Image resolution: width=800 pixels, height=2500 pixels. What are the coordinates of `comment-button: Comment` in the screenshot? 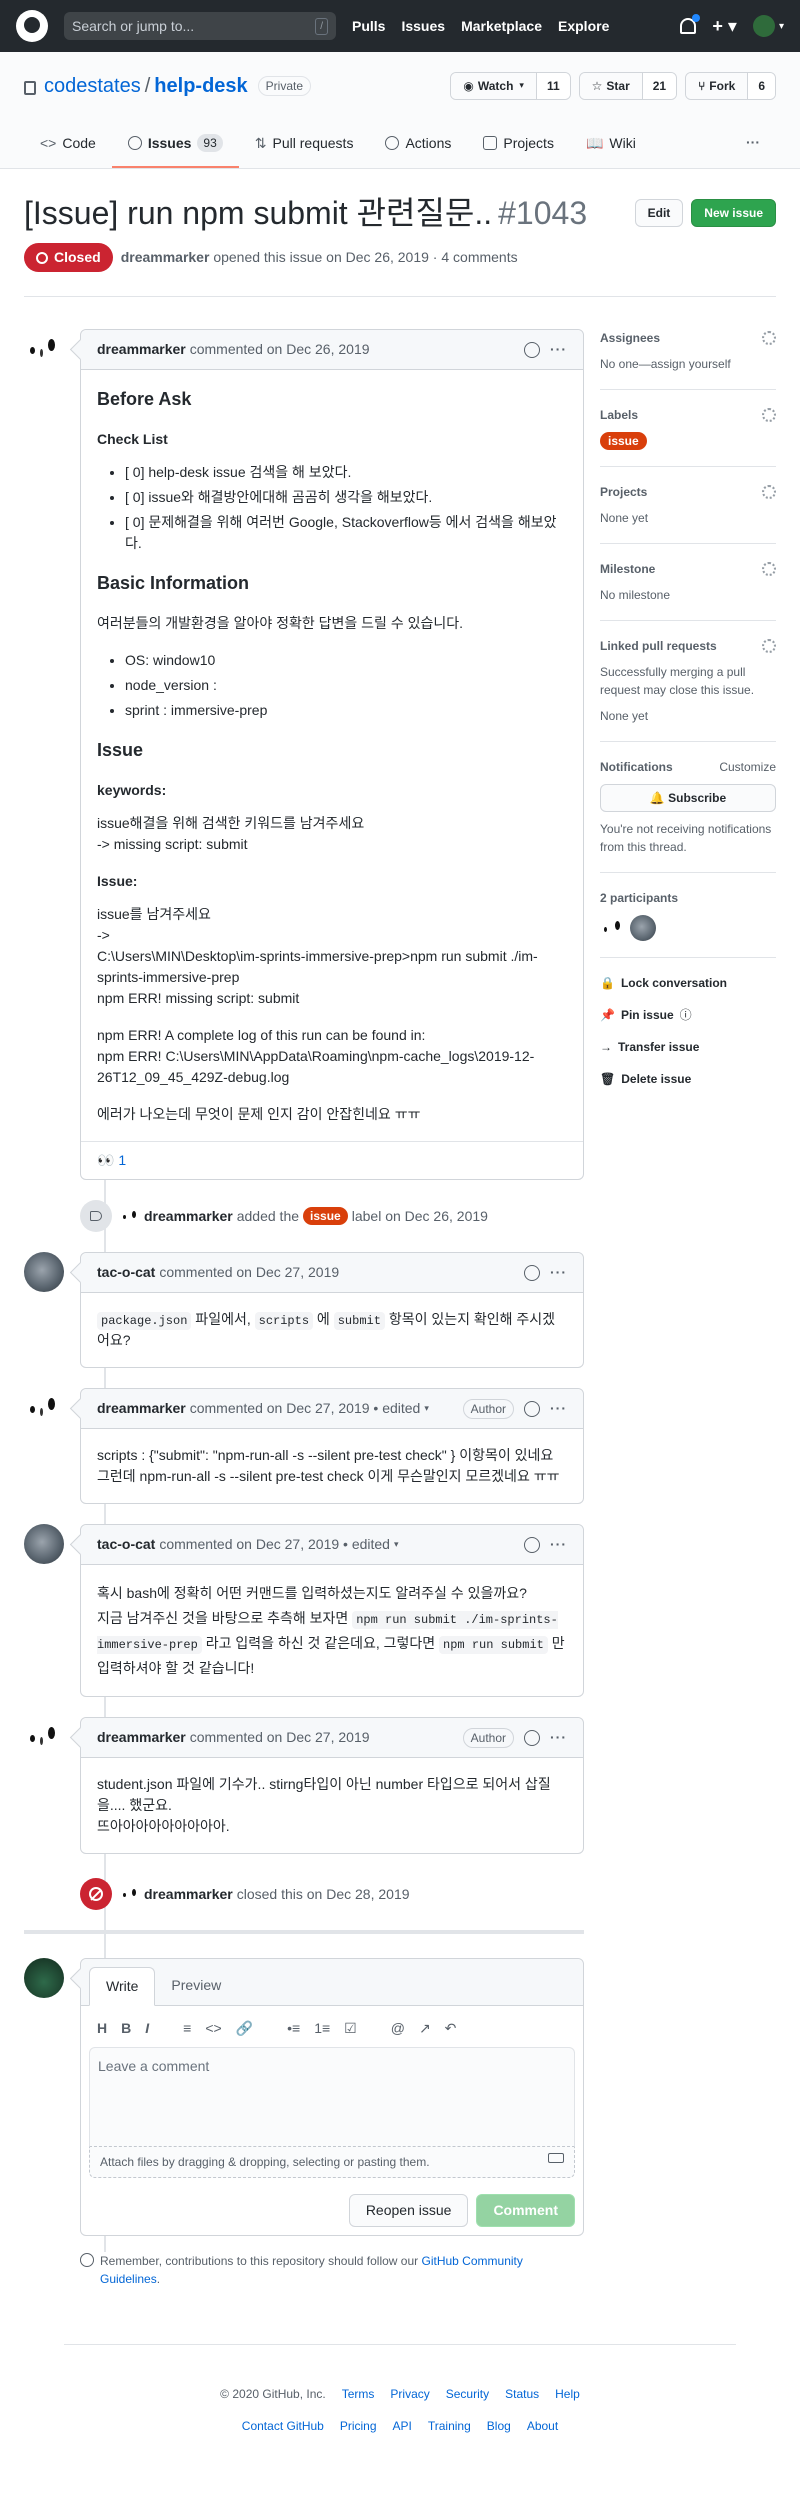 It's located at (525, 2210).